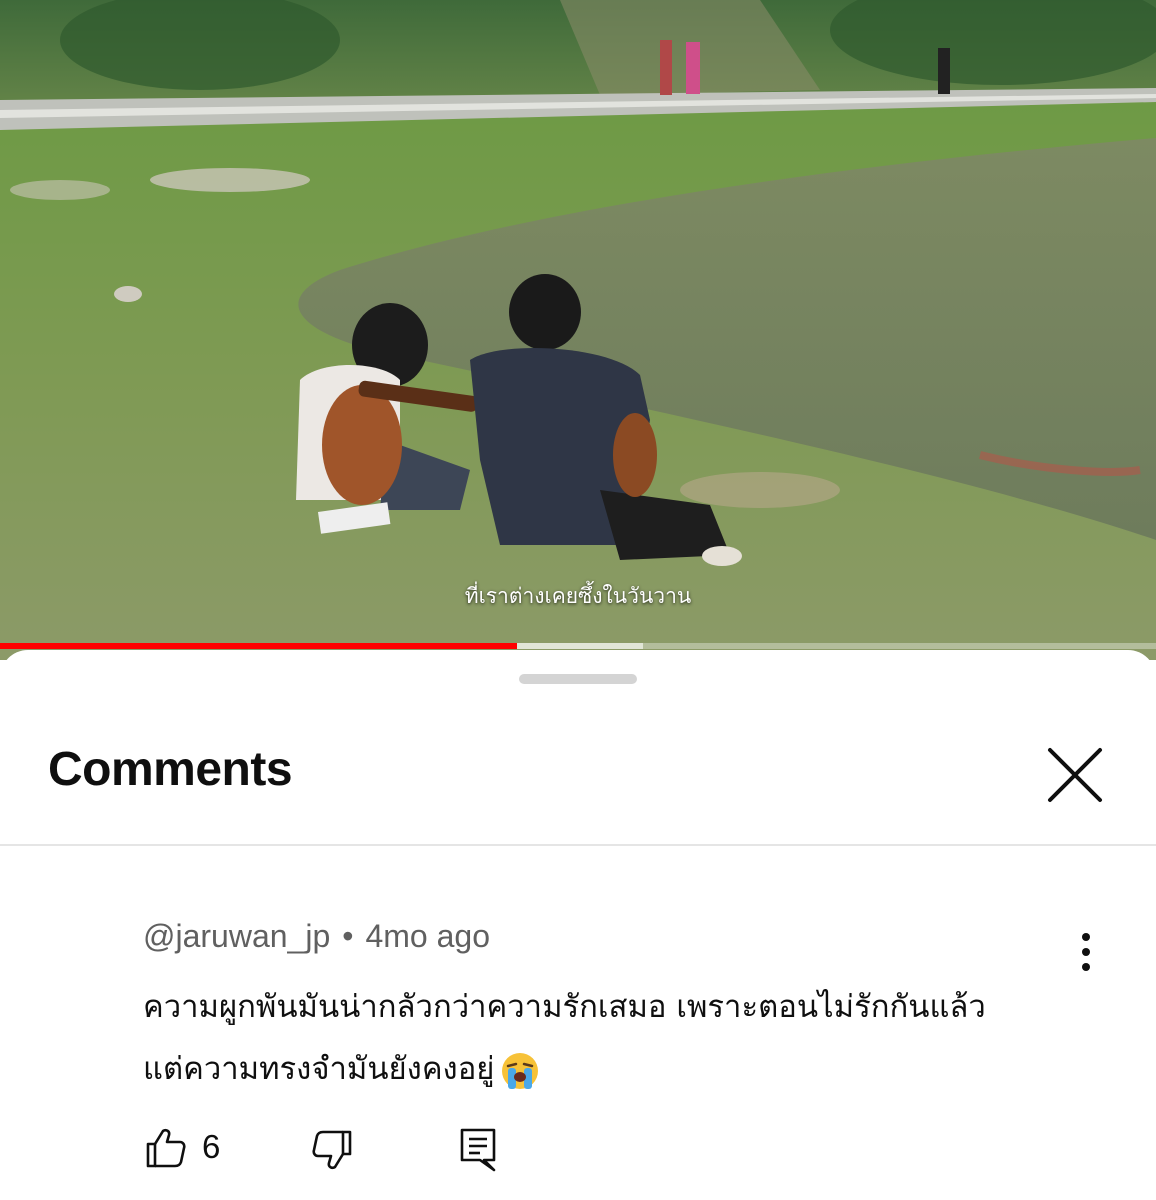  I want to click on comment-text-line-2: แต่ความทรงจำมันยังคงอยู่, so click(613, 1069).